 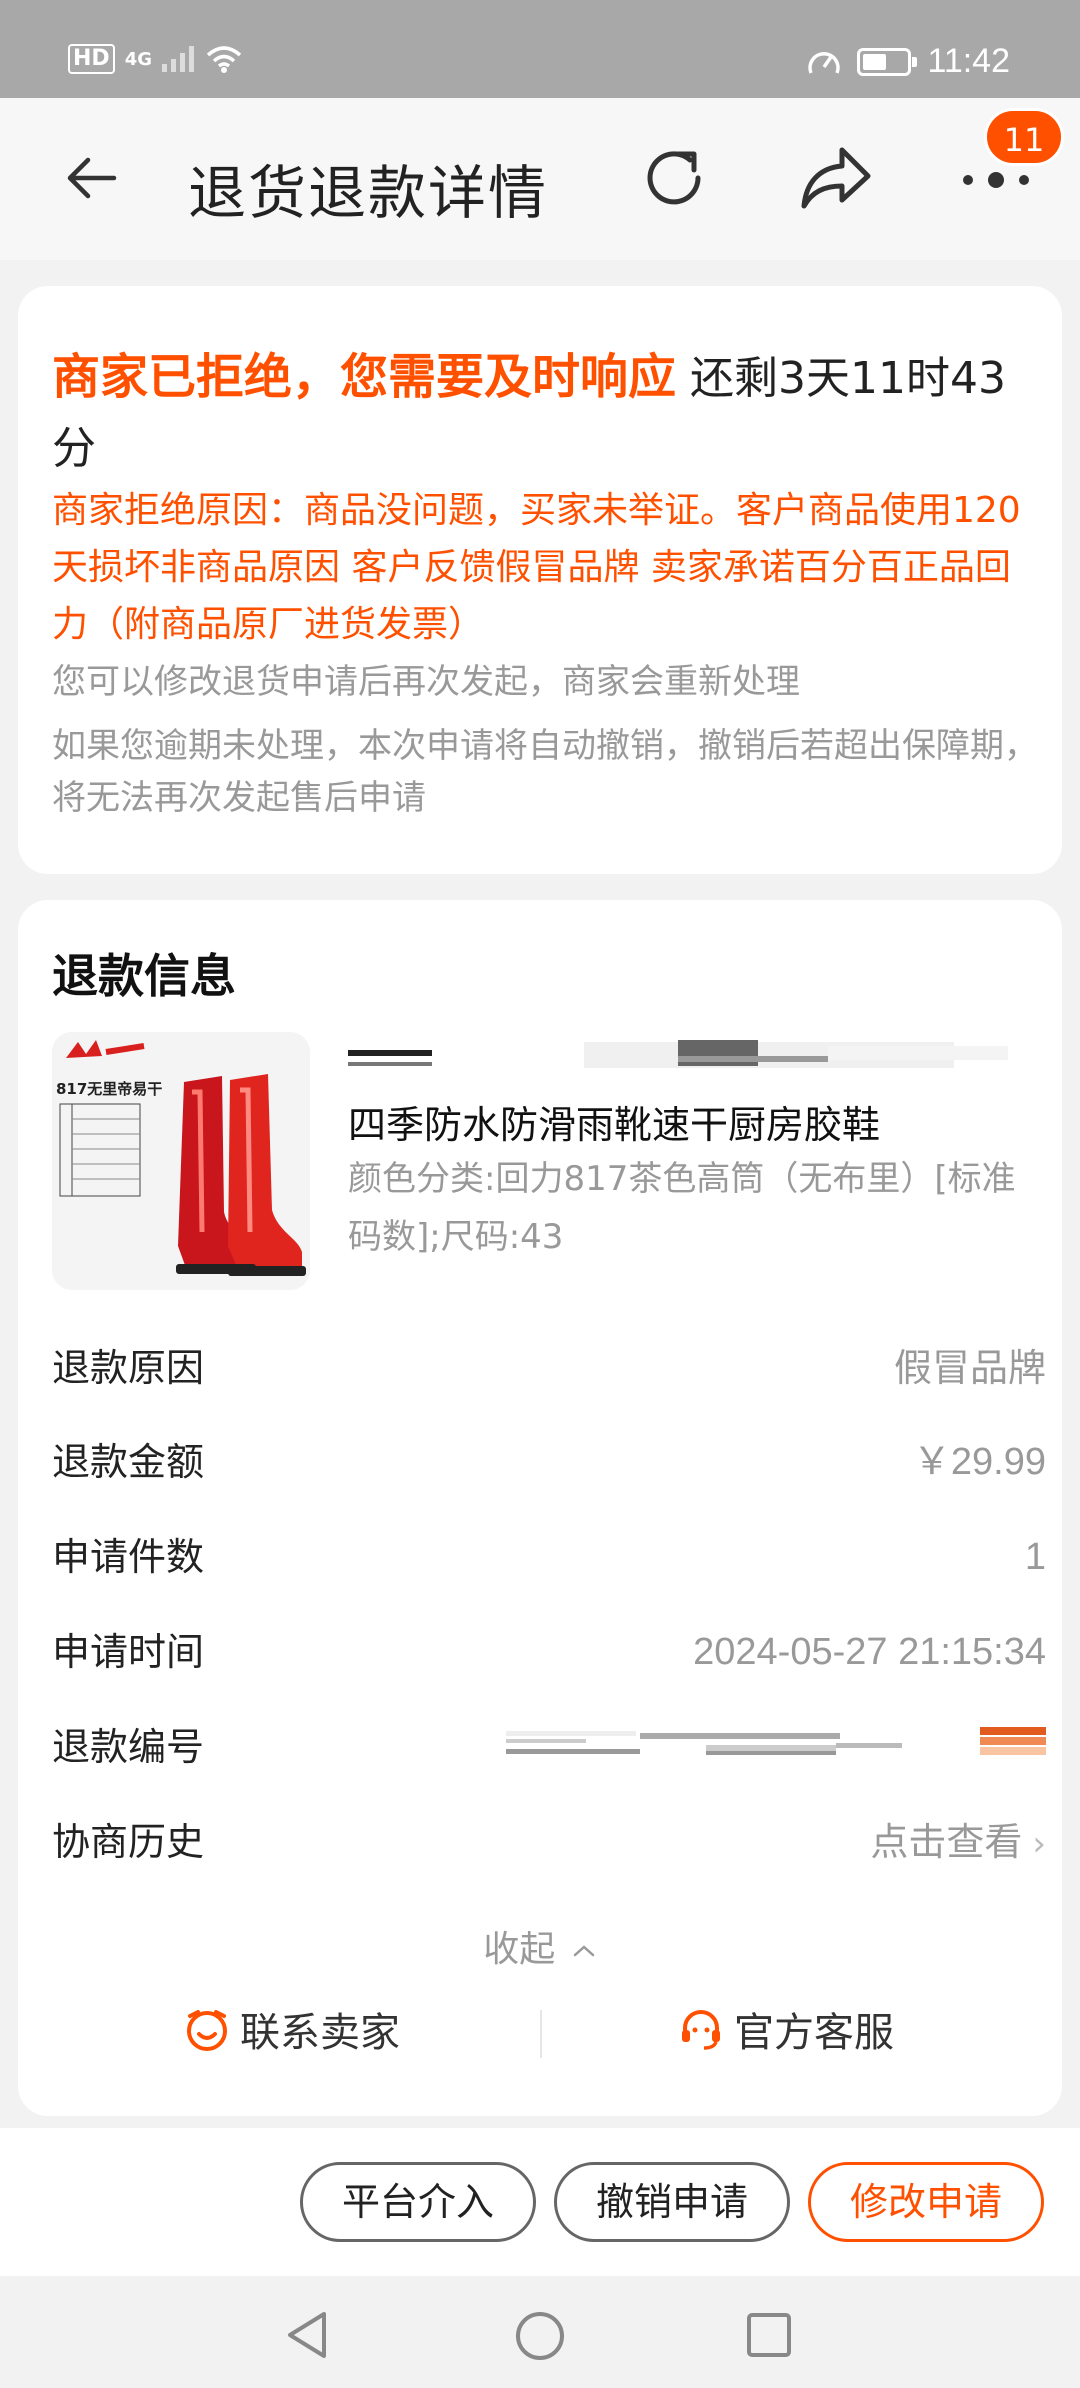 I want to click on signal-icon, so click(x=178, y=59).